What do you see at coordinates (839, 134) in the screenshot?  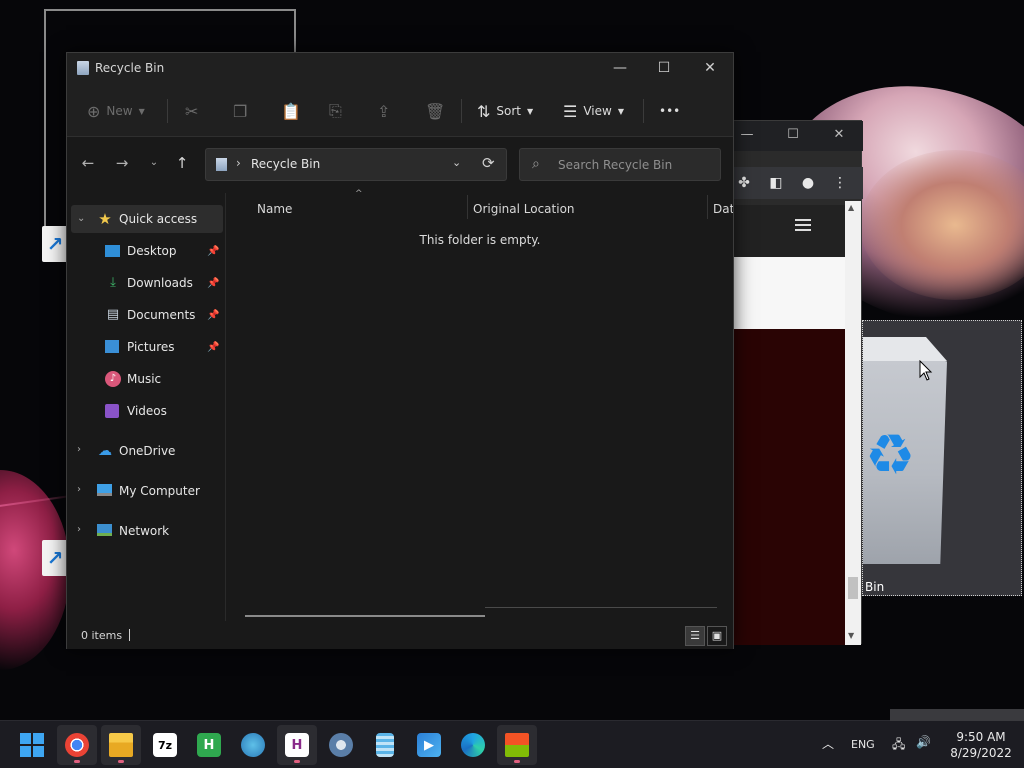 I see `close-icon: ✕` at bounding box center [839, 134].